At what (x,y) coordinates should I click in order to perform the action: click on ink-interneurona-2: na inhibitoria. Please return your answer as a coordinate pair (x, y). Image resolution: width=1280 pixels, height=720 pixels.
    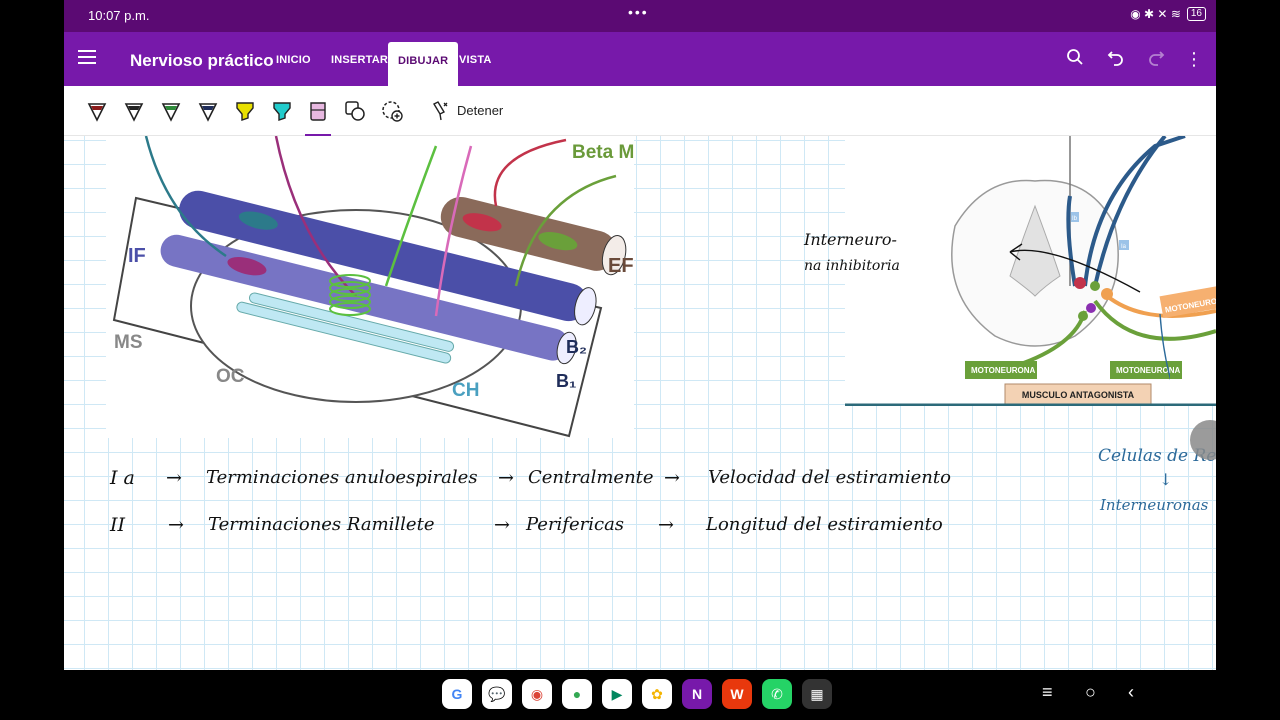
    Looking at the image, I should click on (852, 266).